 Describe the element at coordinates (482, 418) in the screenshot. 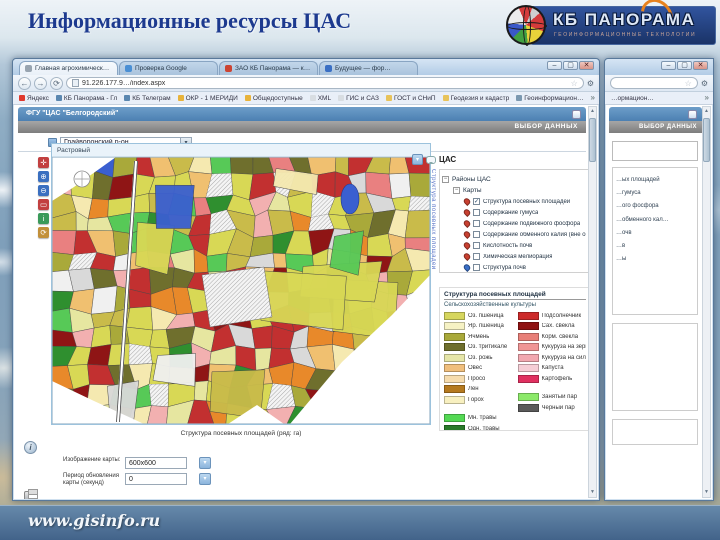

I see `legend-label: Мн. травы` at that location.